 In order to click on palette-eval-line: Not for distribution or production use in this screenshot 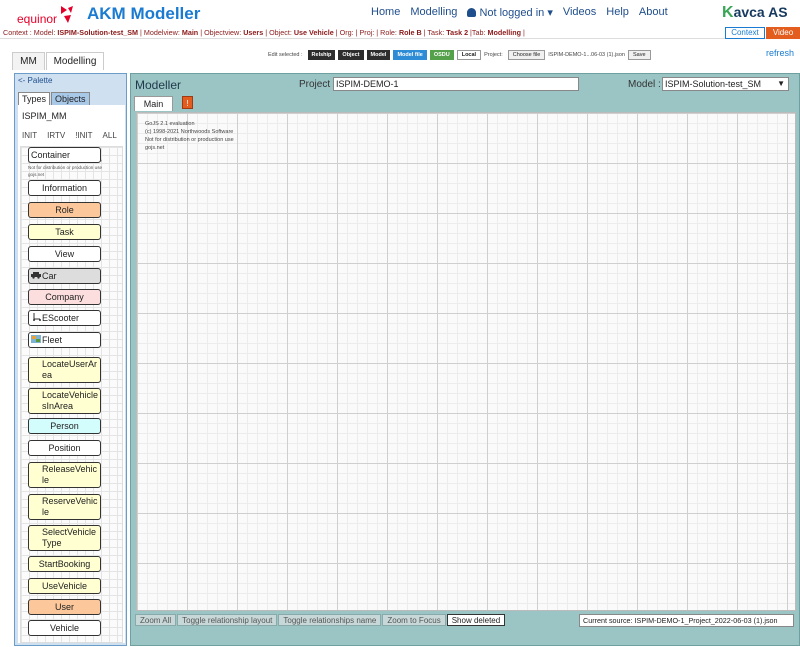, I will do `click(65, 167)`.